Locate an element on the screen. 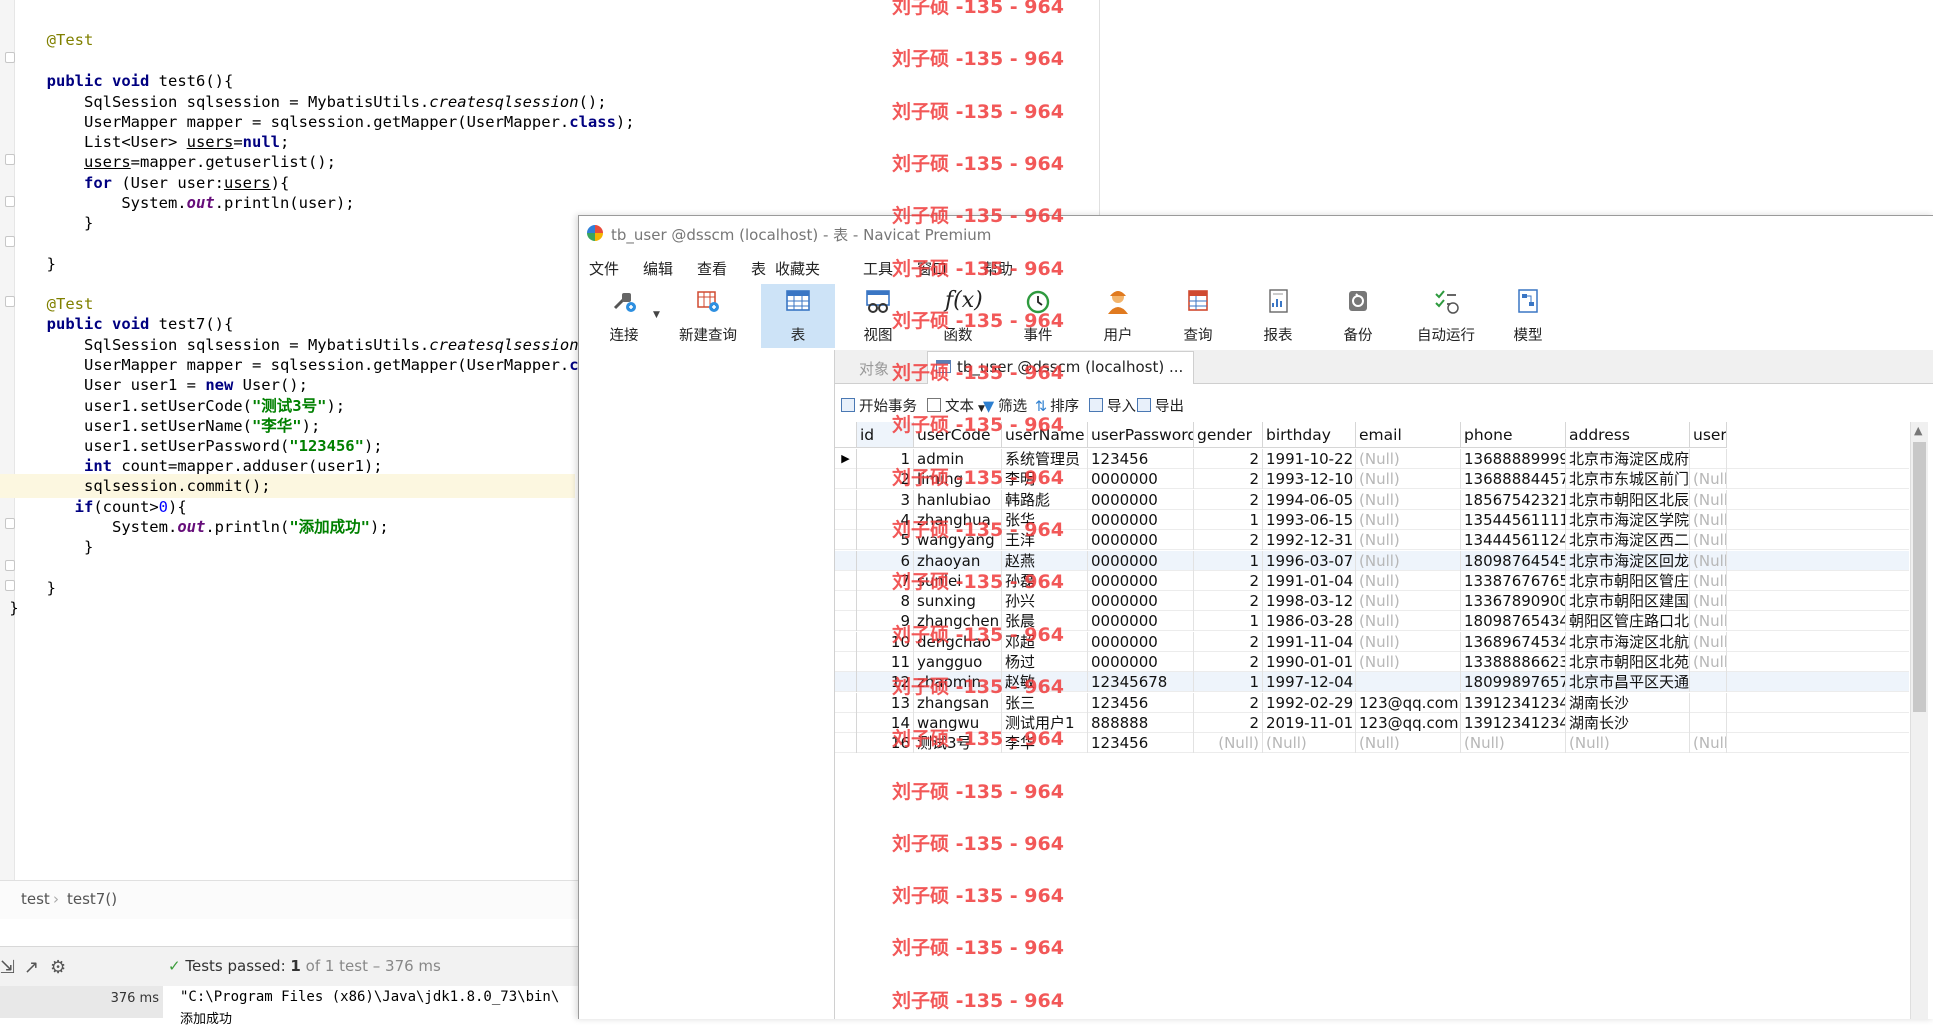  column-header-userpassword: userPassword is located at coordinates (1141, 435).